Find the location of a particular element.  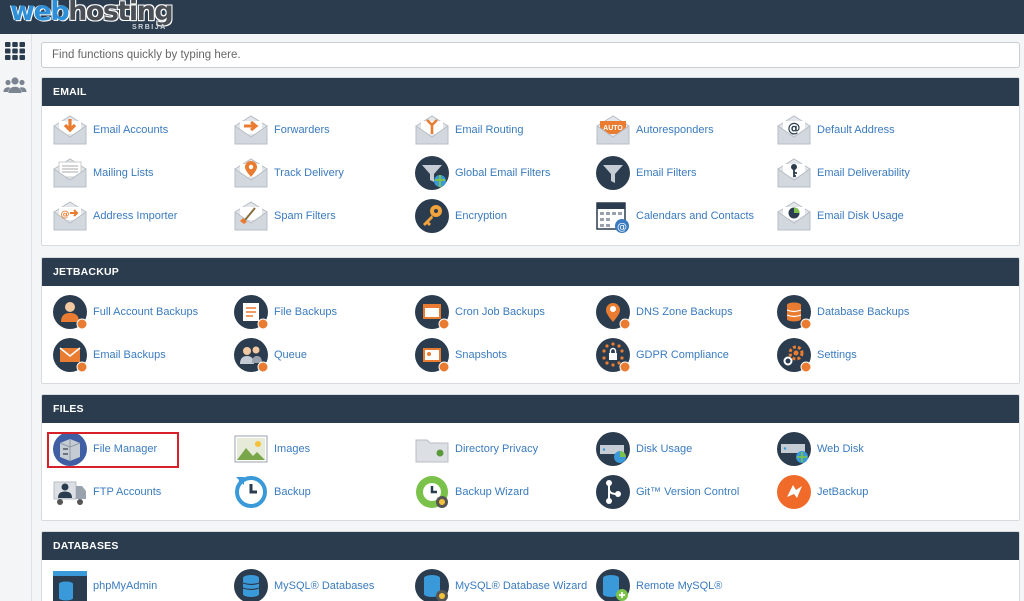

item-label: DNS Zone Backups is located at coordinates (684, 312).